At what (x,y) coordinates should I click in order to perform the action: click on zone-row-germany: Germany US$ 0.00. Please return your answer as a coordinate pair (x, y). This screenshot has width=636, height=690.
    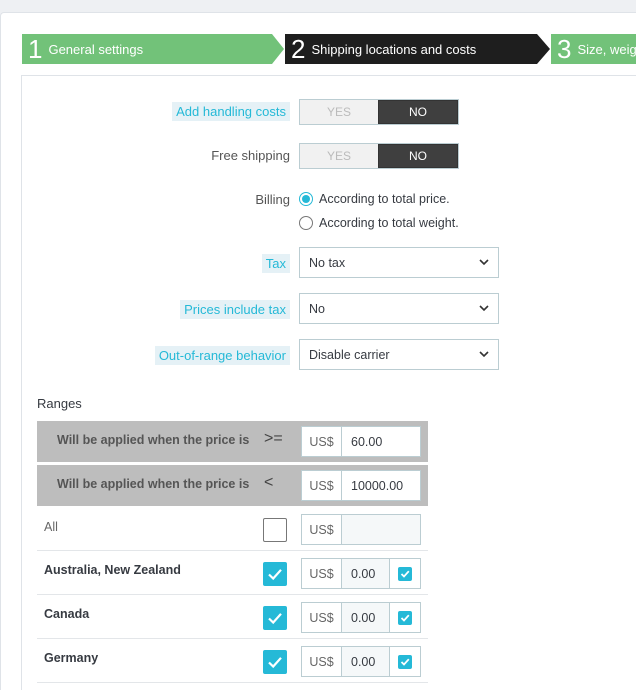
    Looking at the image, I should click on (232, 661).